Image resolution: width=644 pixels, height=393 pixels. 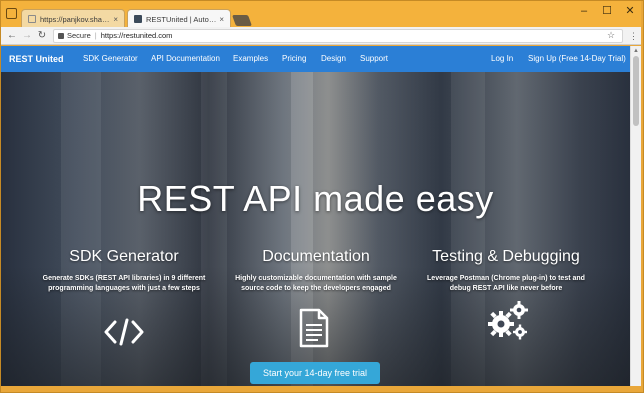 I want to click on back-button: ←, so click(x=12, y=36).